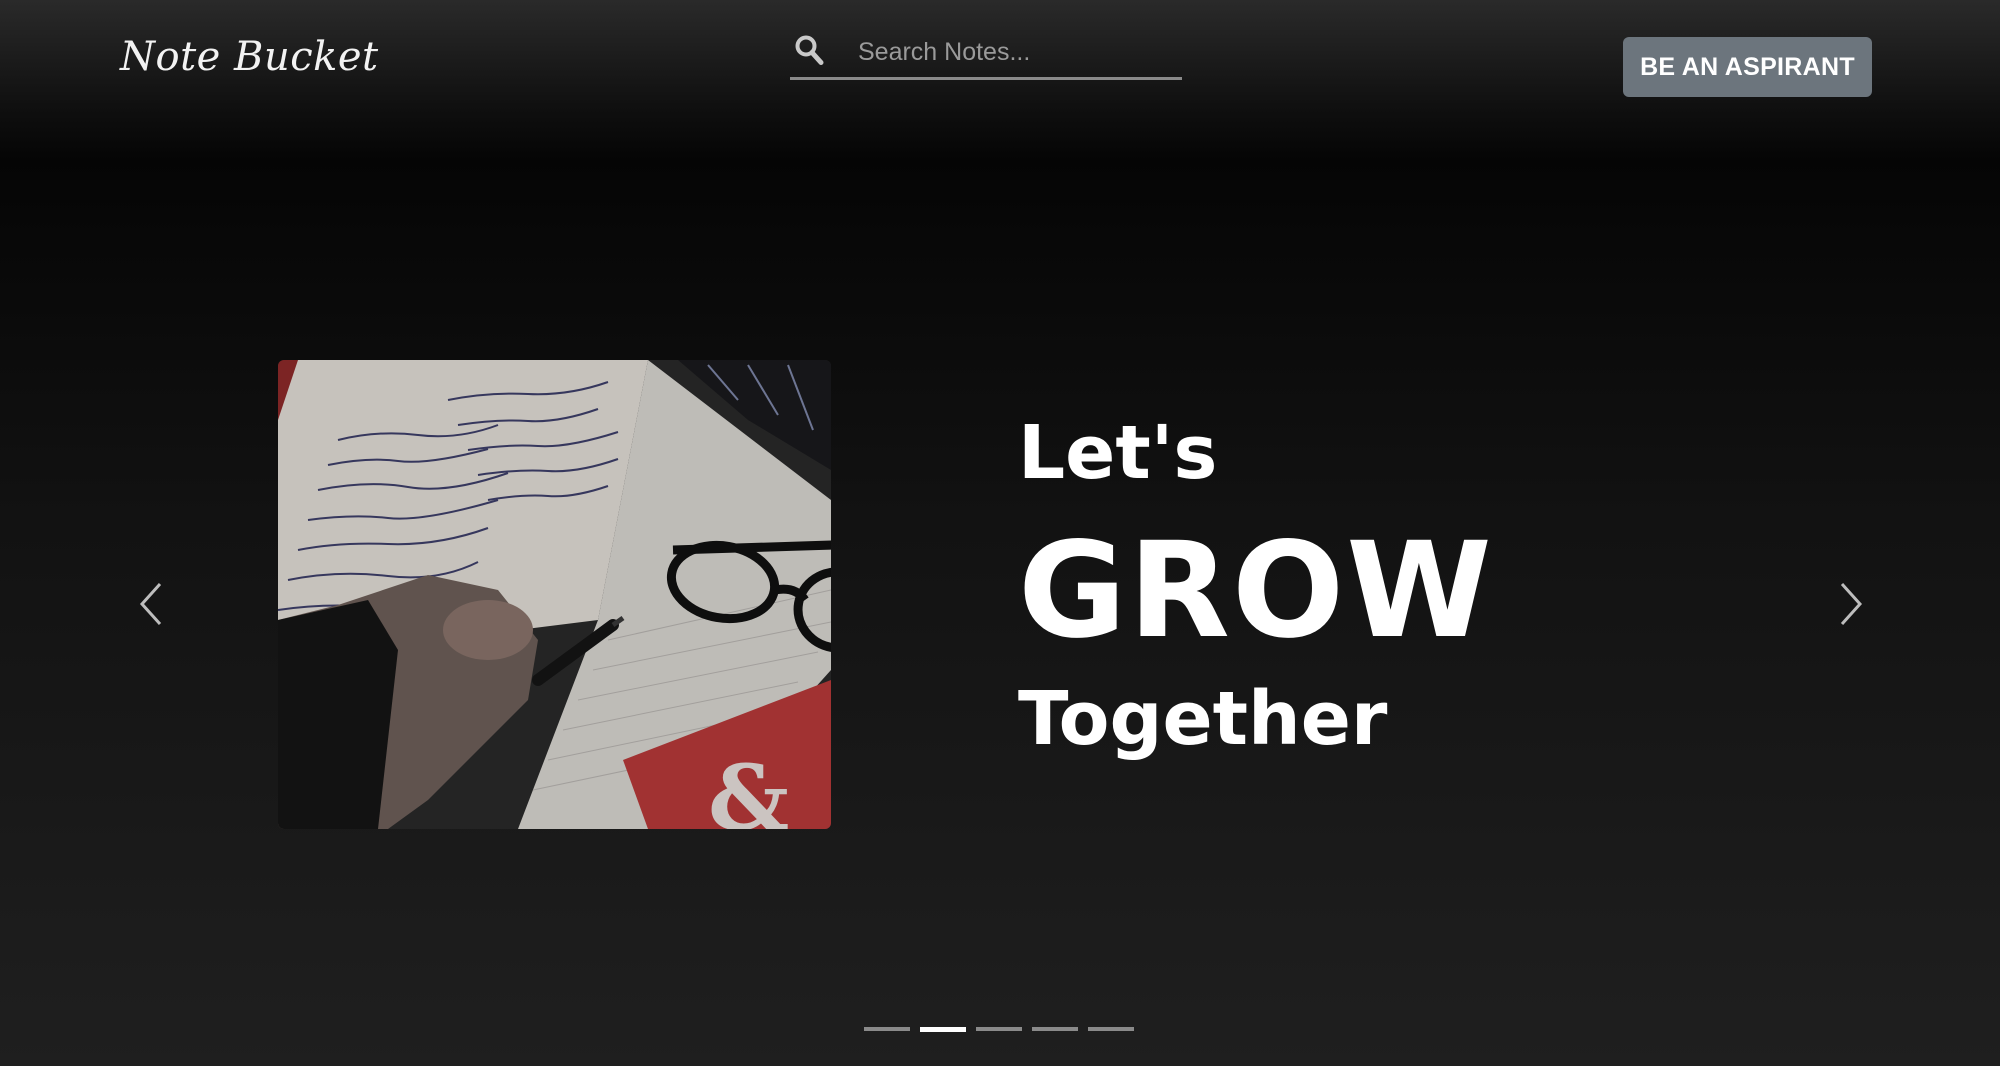 The image size is (2000, 1066). What do you see at coordinates (554, 594) in the screenshot?
I see `notebook-photo: &` at bounding box center [554, 594].